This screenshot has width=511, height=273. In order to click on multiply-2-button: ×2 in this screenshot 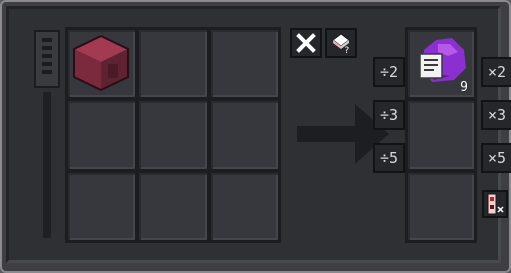, I will do `click(496, 72)`.